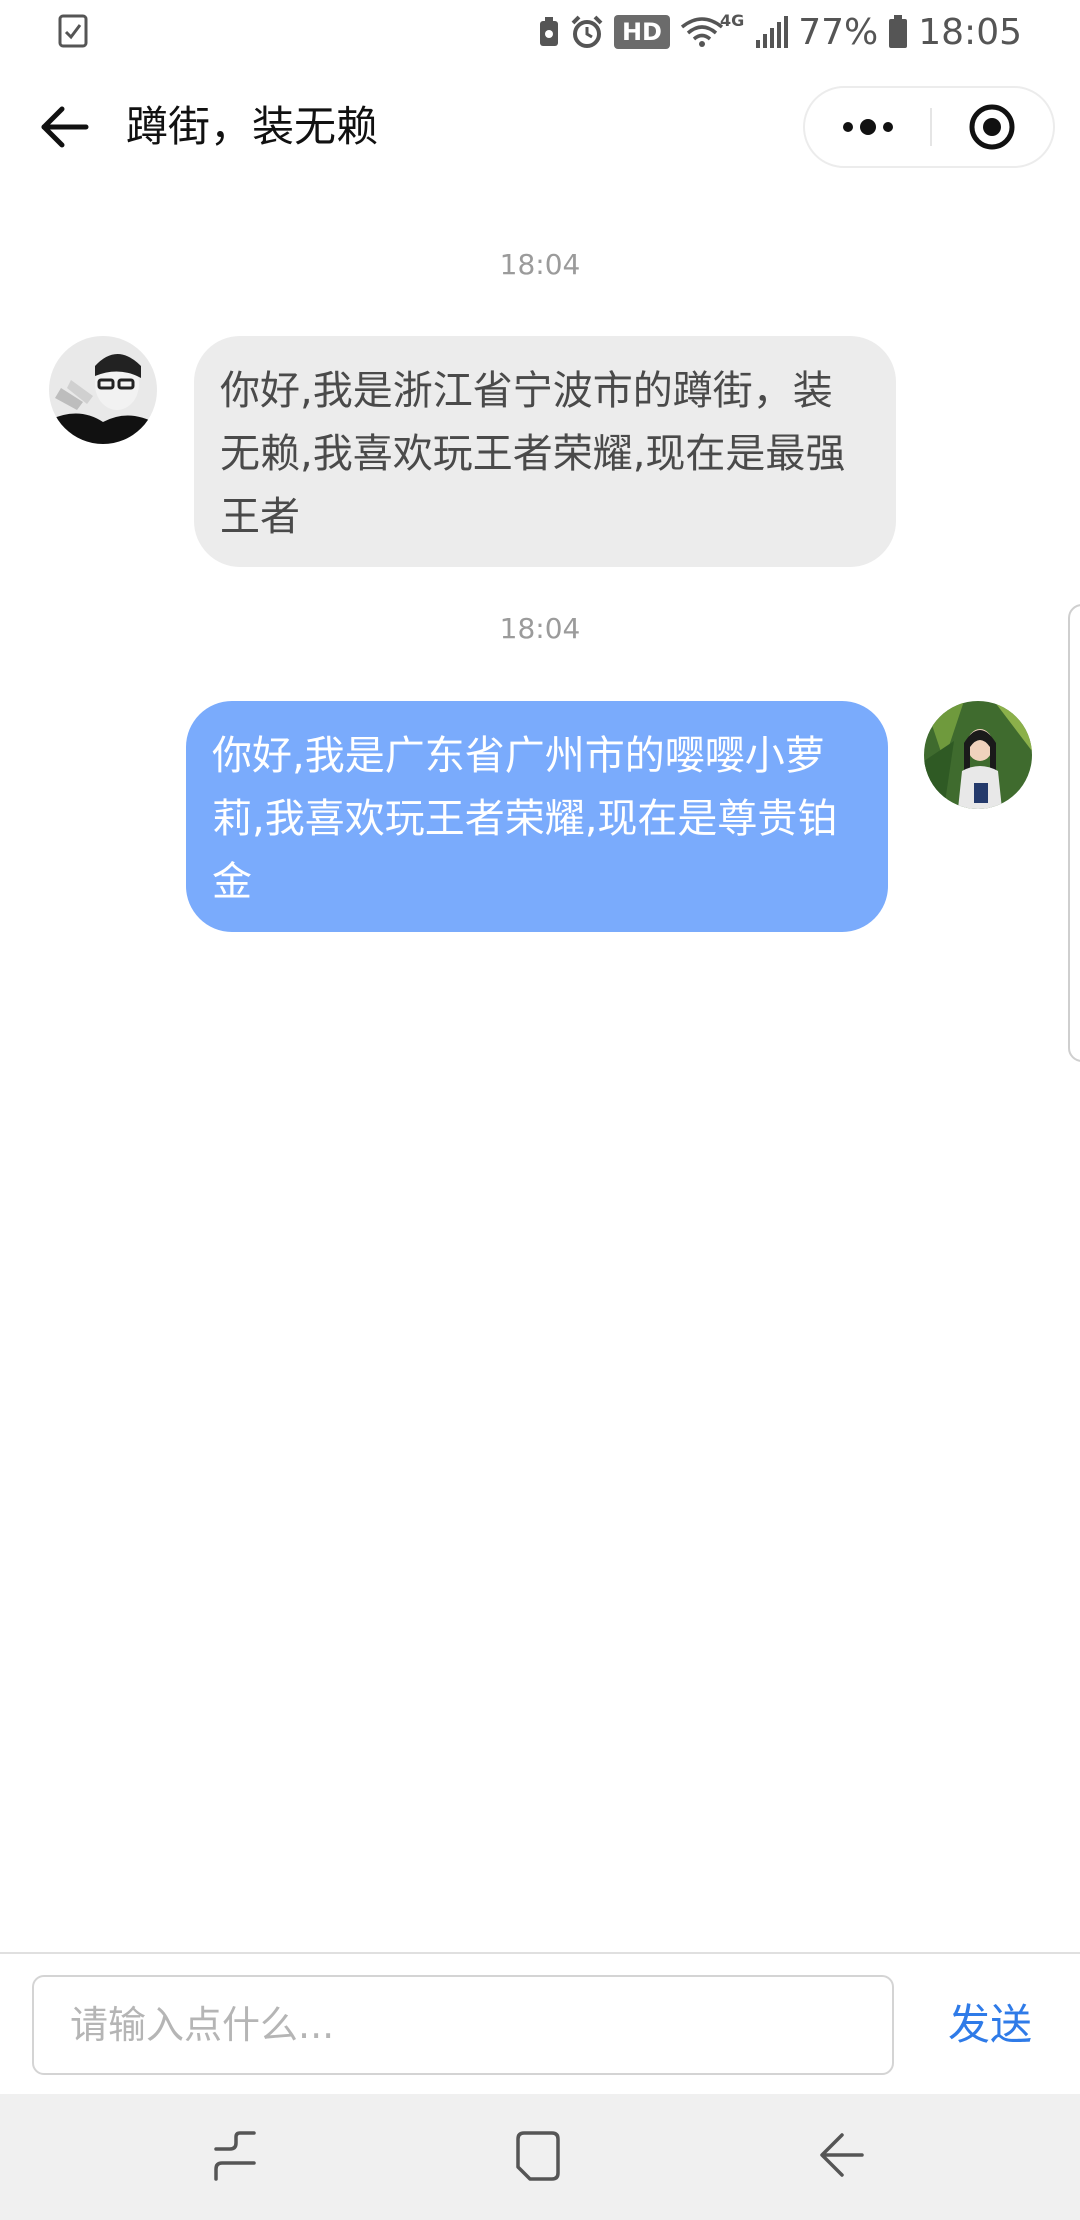 The height and width of the screenshot is (2220, 1080). What do you see at coordinates (537, 816) in the screenshot?
I see `outgoing-message-bubble: 你好,我是广东省广州市的嘤嘤小萝莉,我喜欢玩王者荣耀,现在是尊贵铂金` at bounding box center [537, 816].